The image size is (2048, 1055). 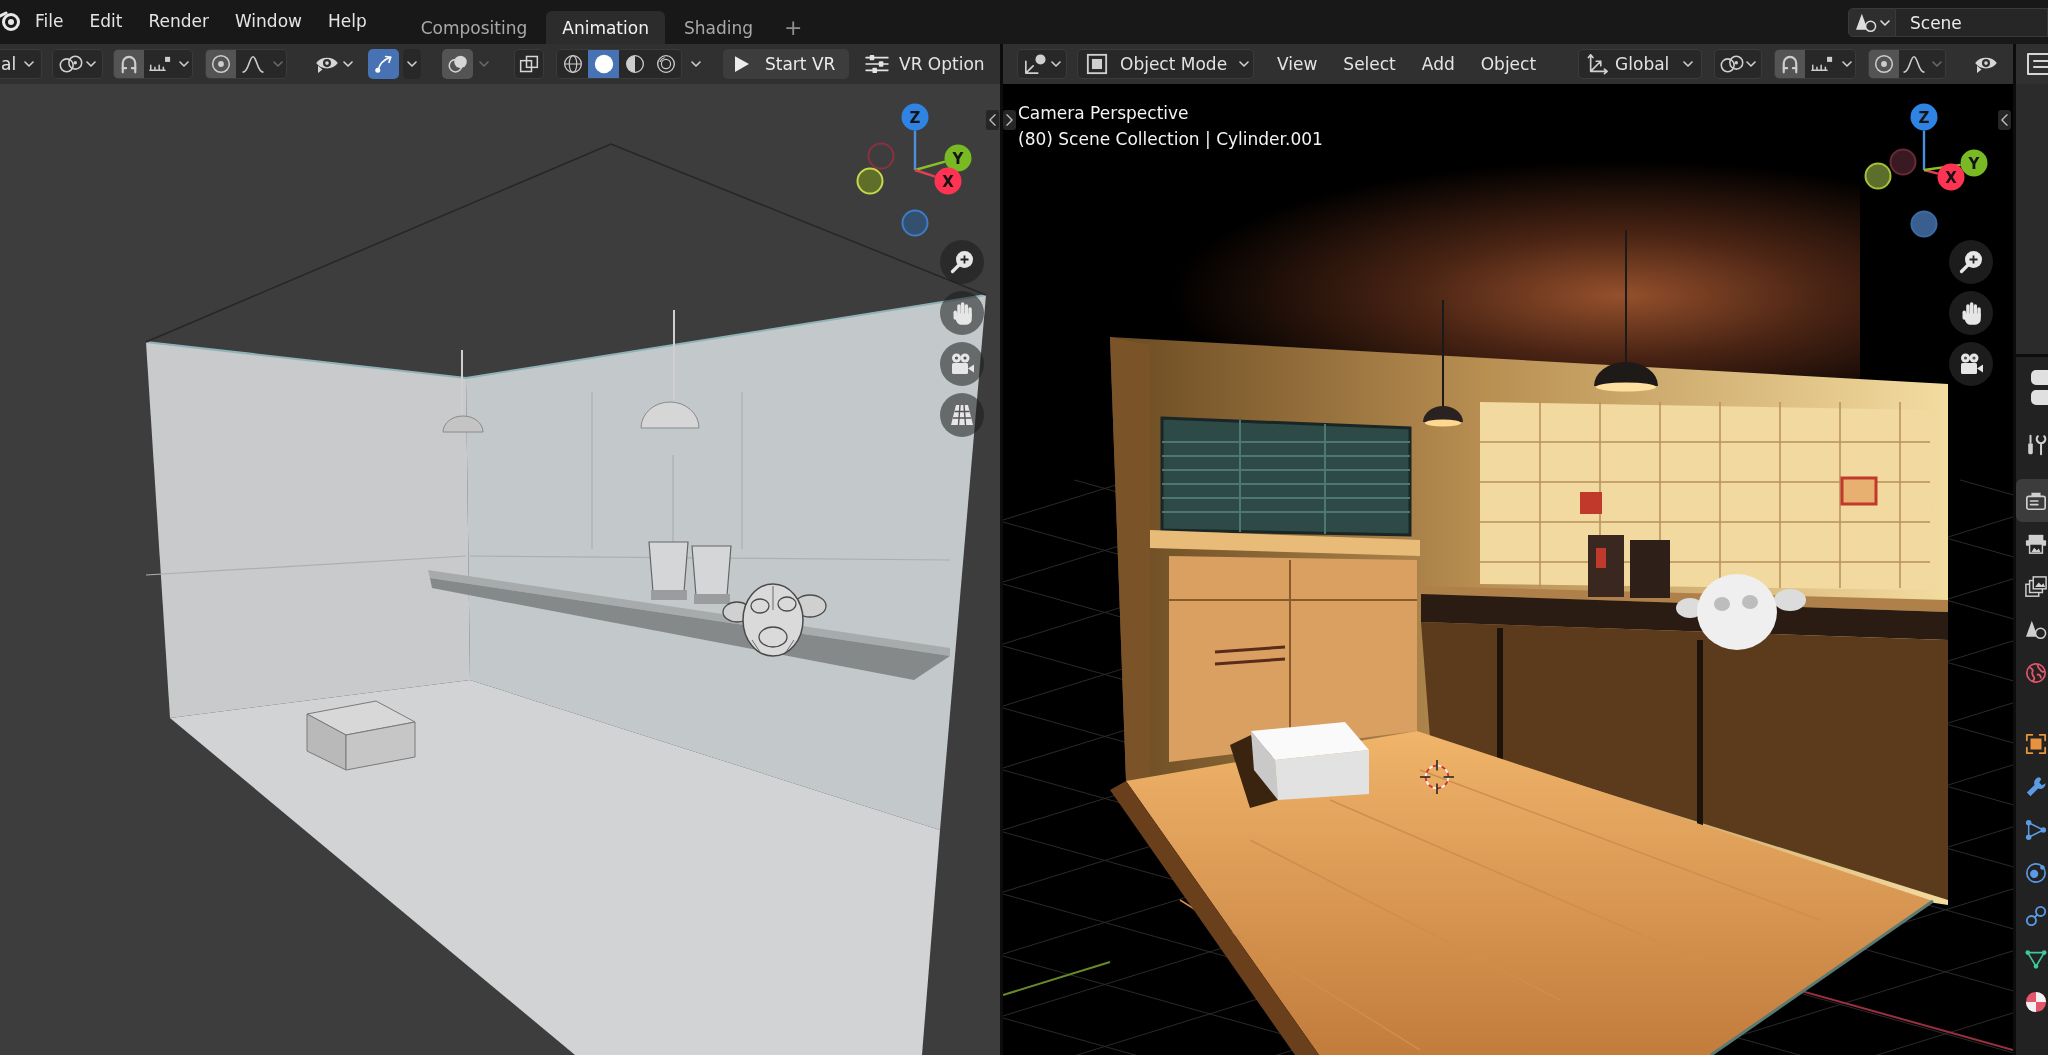 I want to click on axes-icon, so click(x=1598, y=64).